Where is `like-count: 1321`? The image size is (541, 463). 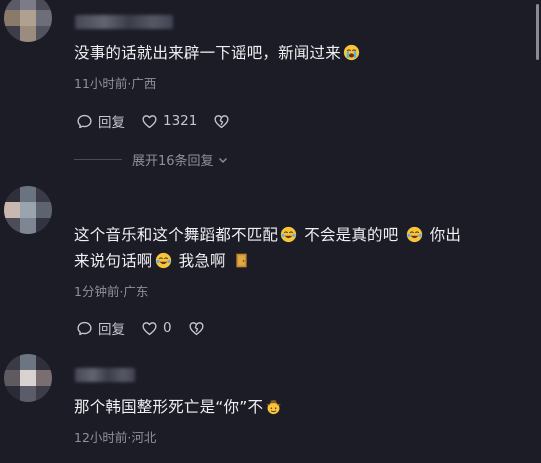
like-count: 1321 is located at coordinates (180, 121).